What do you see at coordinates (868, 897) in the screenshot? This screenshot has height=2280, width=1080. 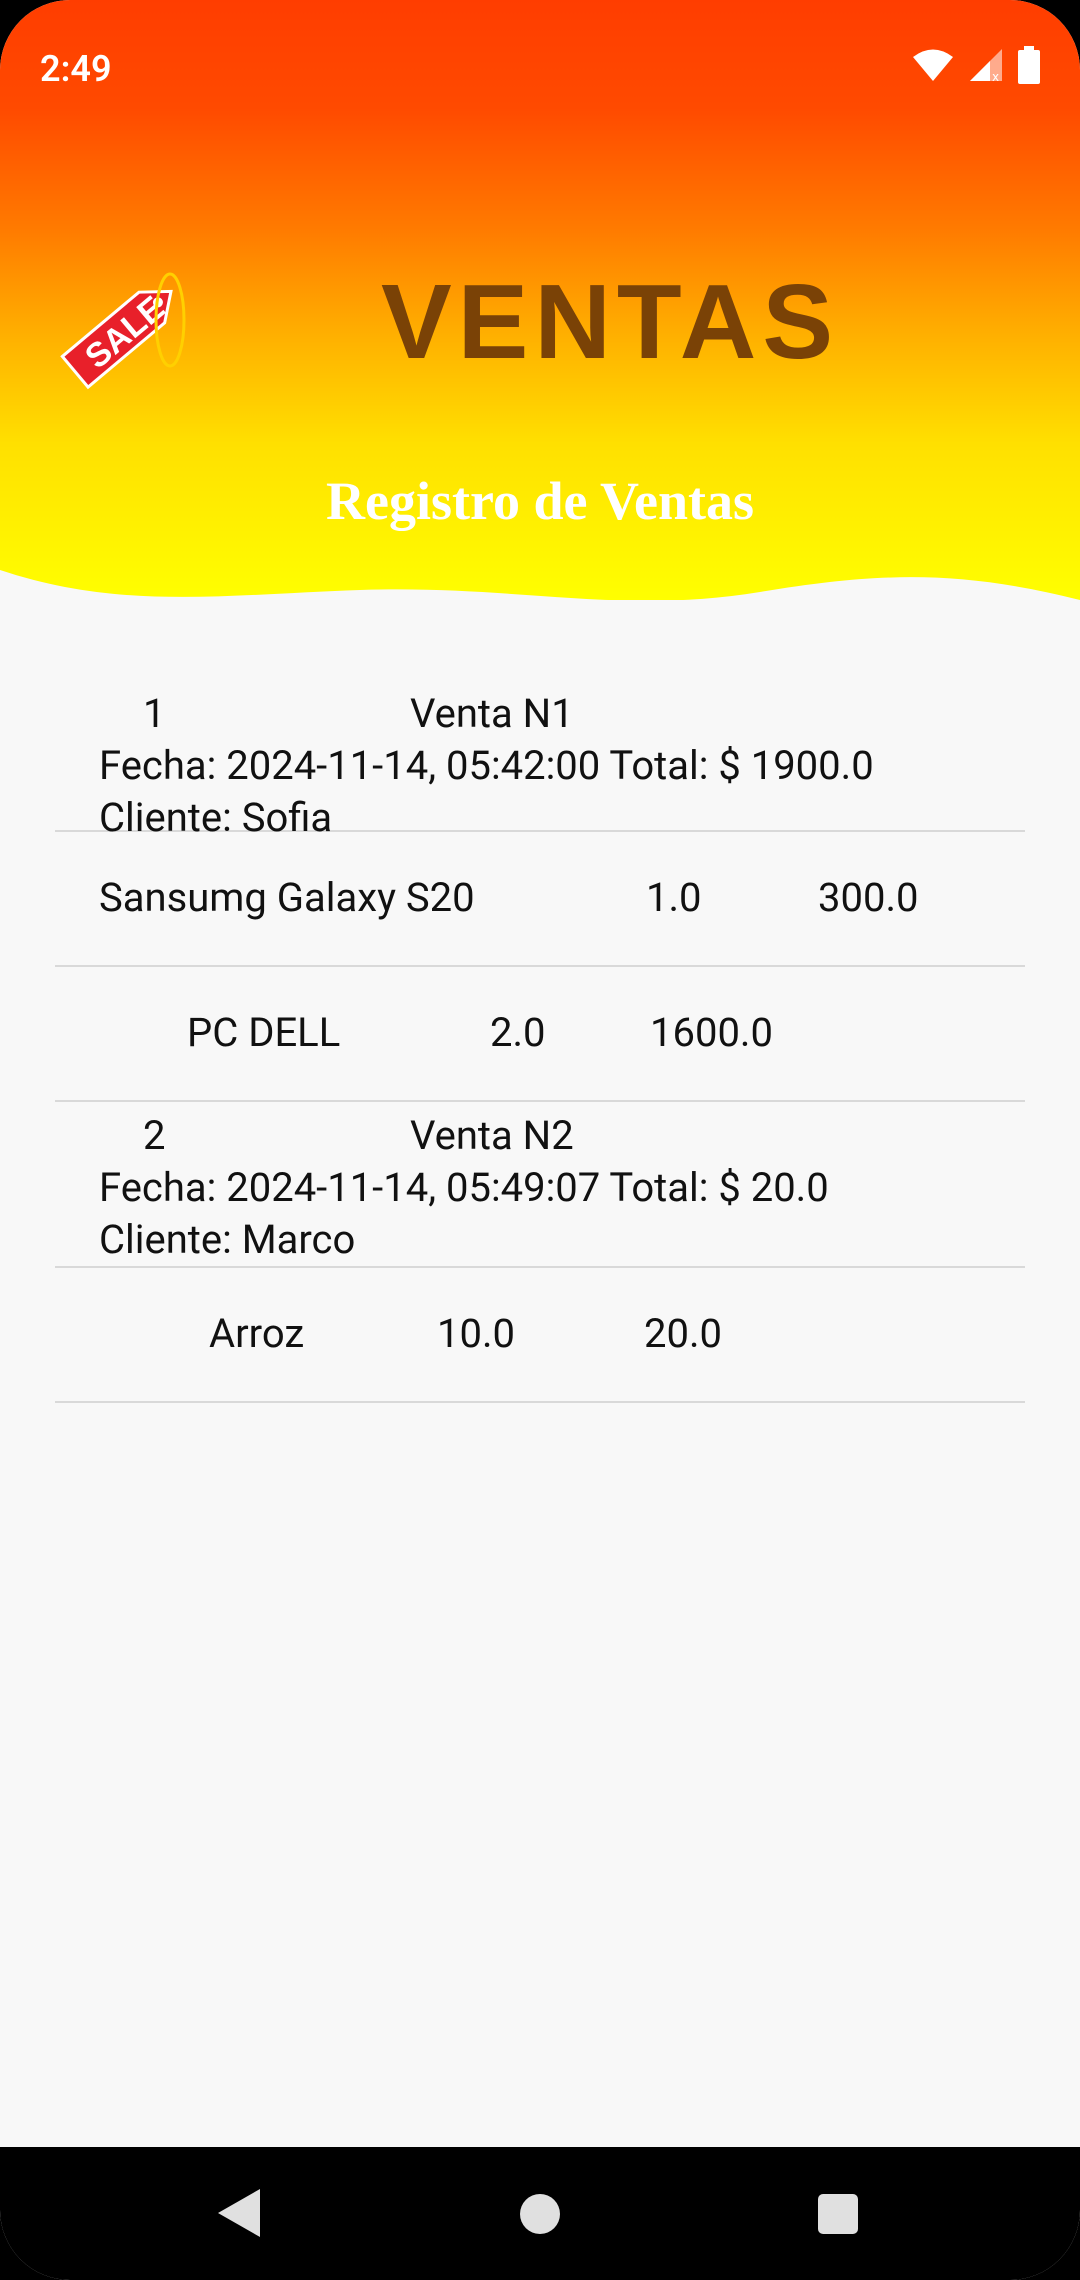 I see `item-amount: 300.0` at bounding box center [868, 897].